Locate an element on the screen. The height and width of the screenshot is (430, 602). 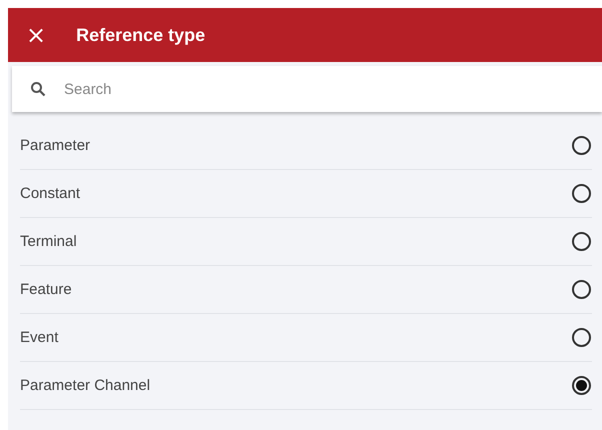
option-label: Terminal is located at coordinates (48, 241).